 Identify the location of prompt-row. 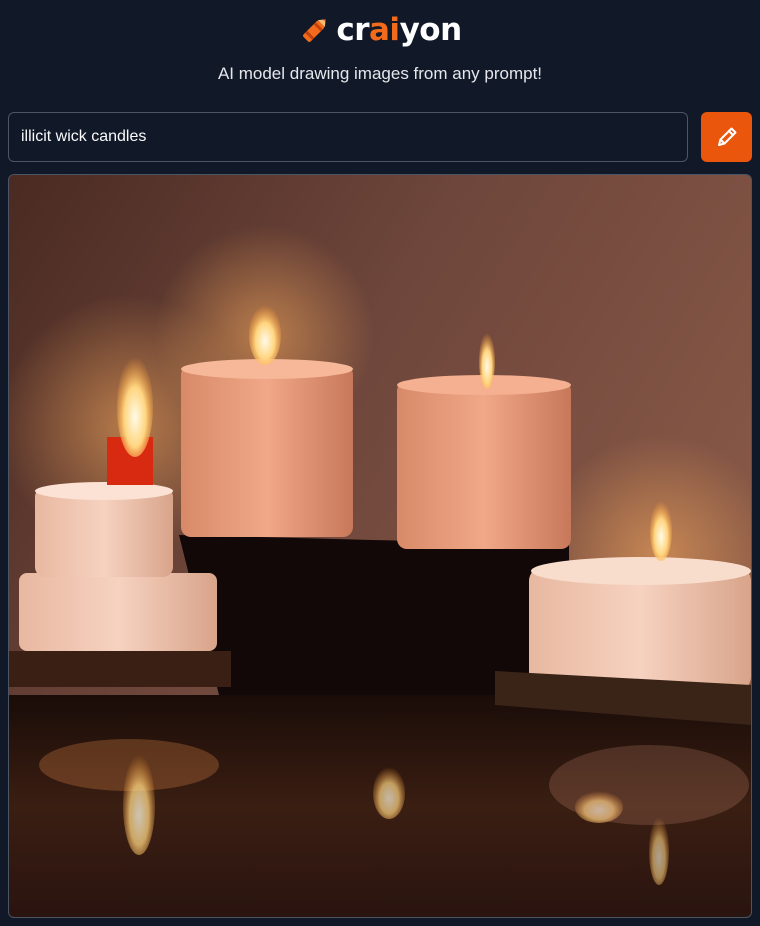
(380, 137).